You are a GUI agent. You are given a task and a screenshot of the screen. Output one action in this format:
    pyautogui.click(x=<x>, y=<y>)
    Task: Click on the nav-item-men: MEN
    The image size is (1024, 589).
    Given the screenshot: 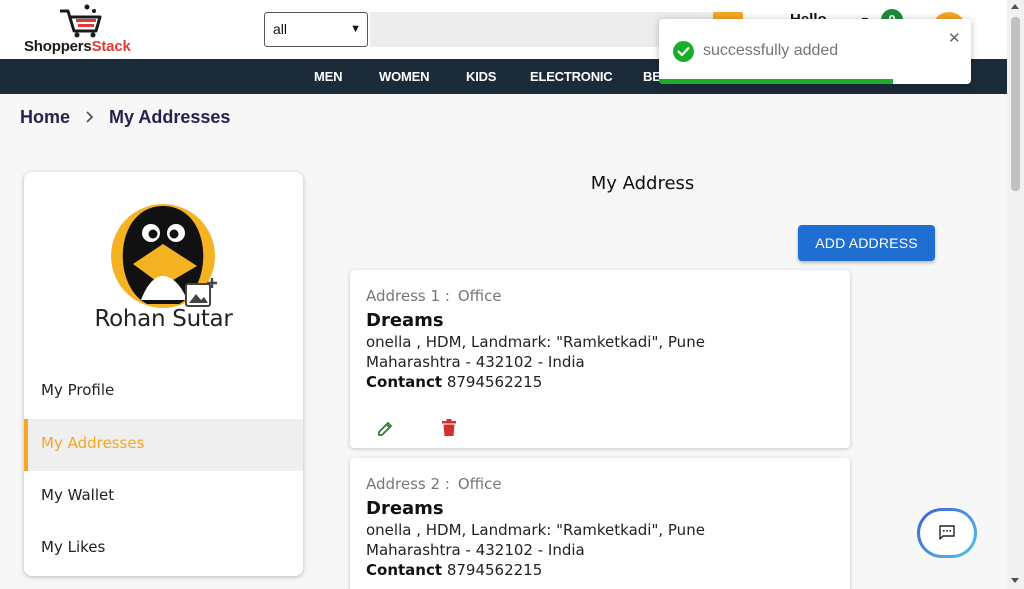 What is the action you would take?
    pyautogui.click(x=328, y=77)
    